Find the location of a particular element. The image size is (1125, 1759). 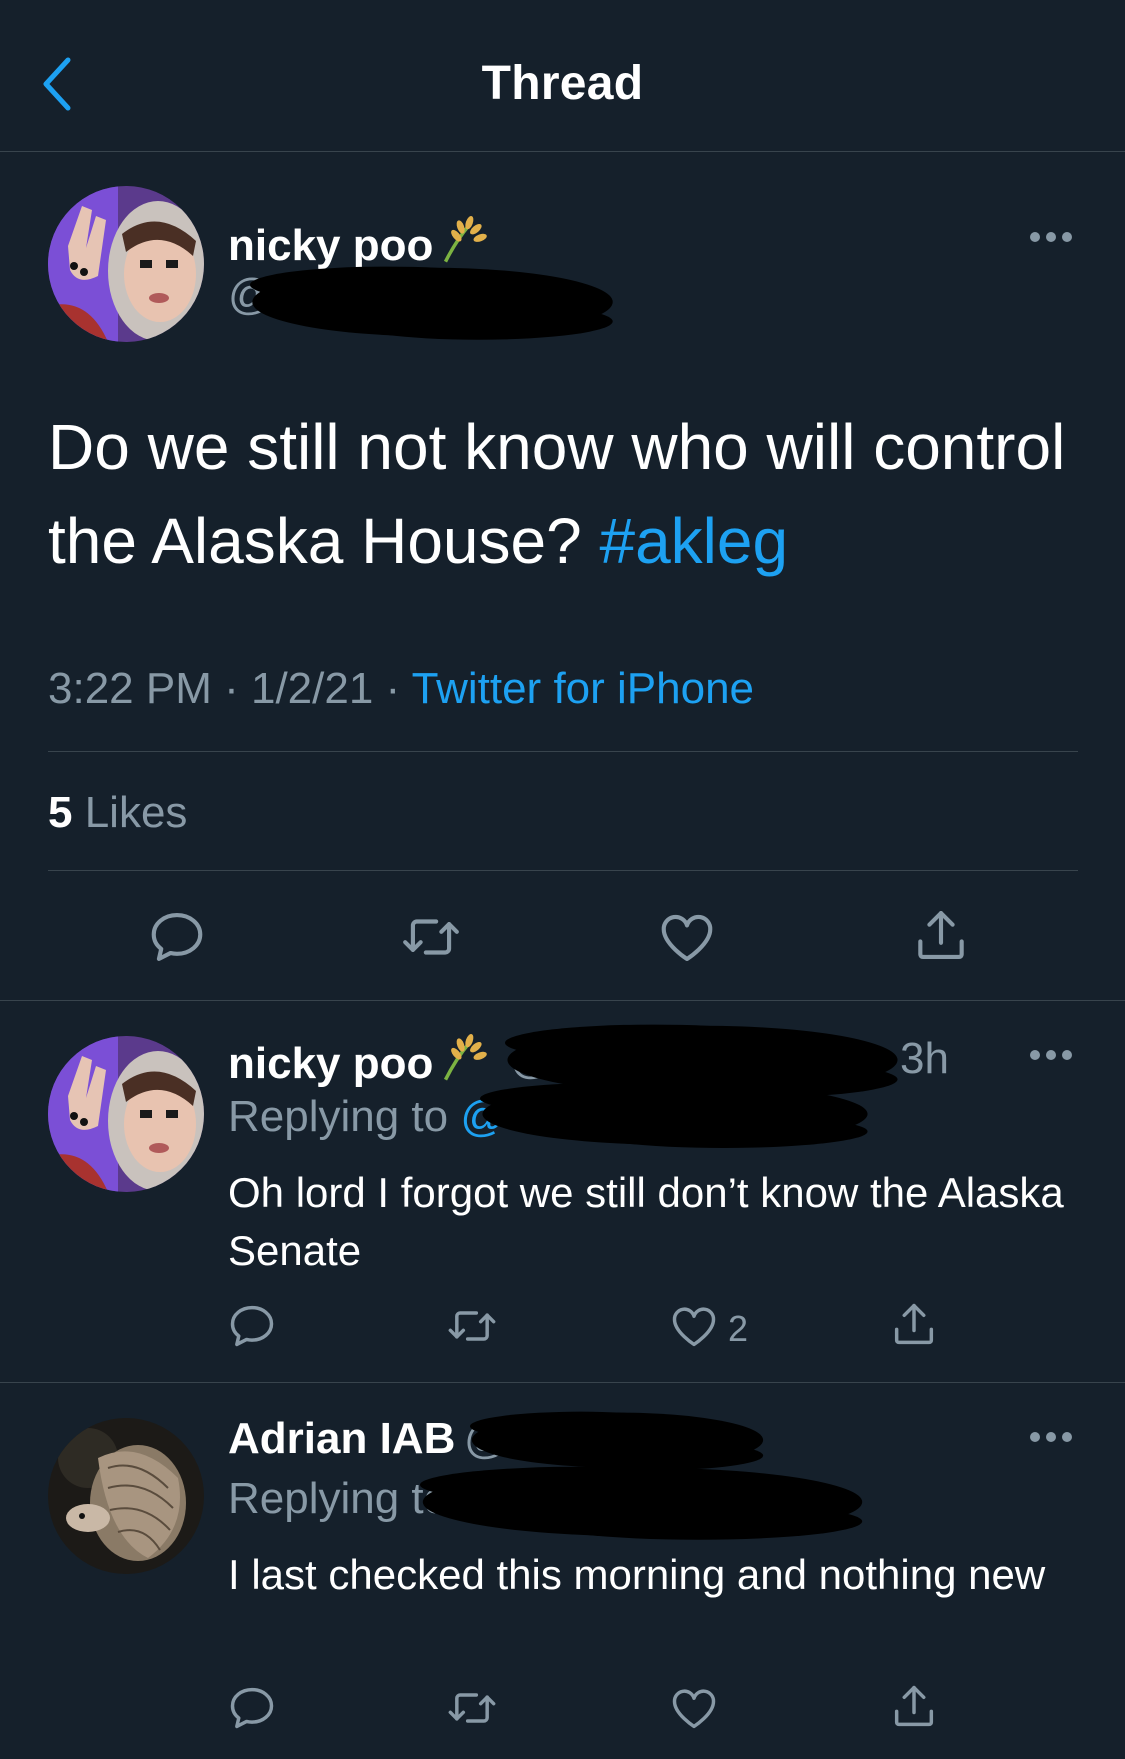

top-bar: Thread is located at coordinates (562, 76).